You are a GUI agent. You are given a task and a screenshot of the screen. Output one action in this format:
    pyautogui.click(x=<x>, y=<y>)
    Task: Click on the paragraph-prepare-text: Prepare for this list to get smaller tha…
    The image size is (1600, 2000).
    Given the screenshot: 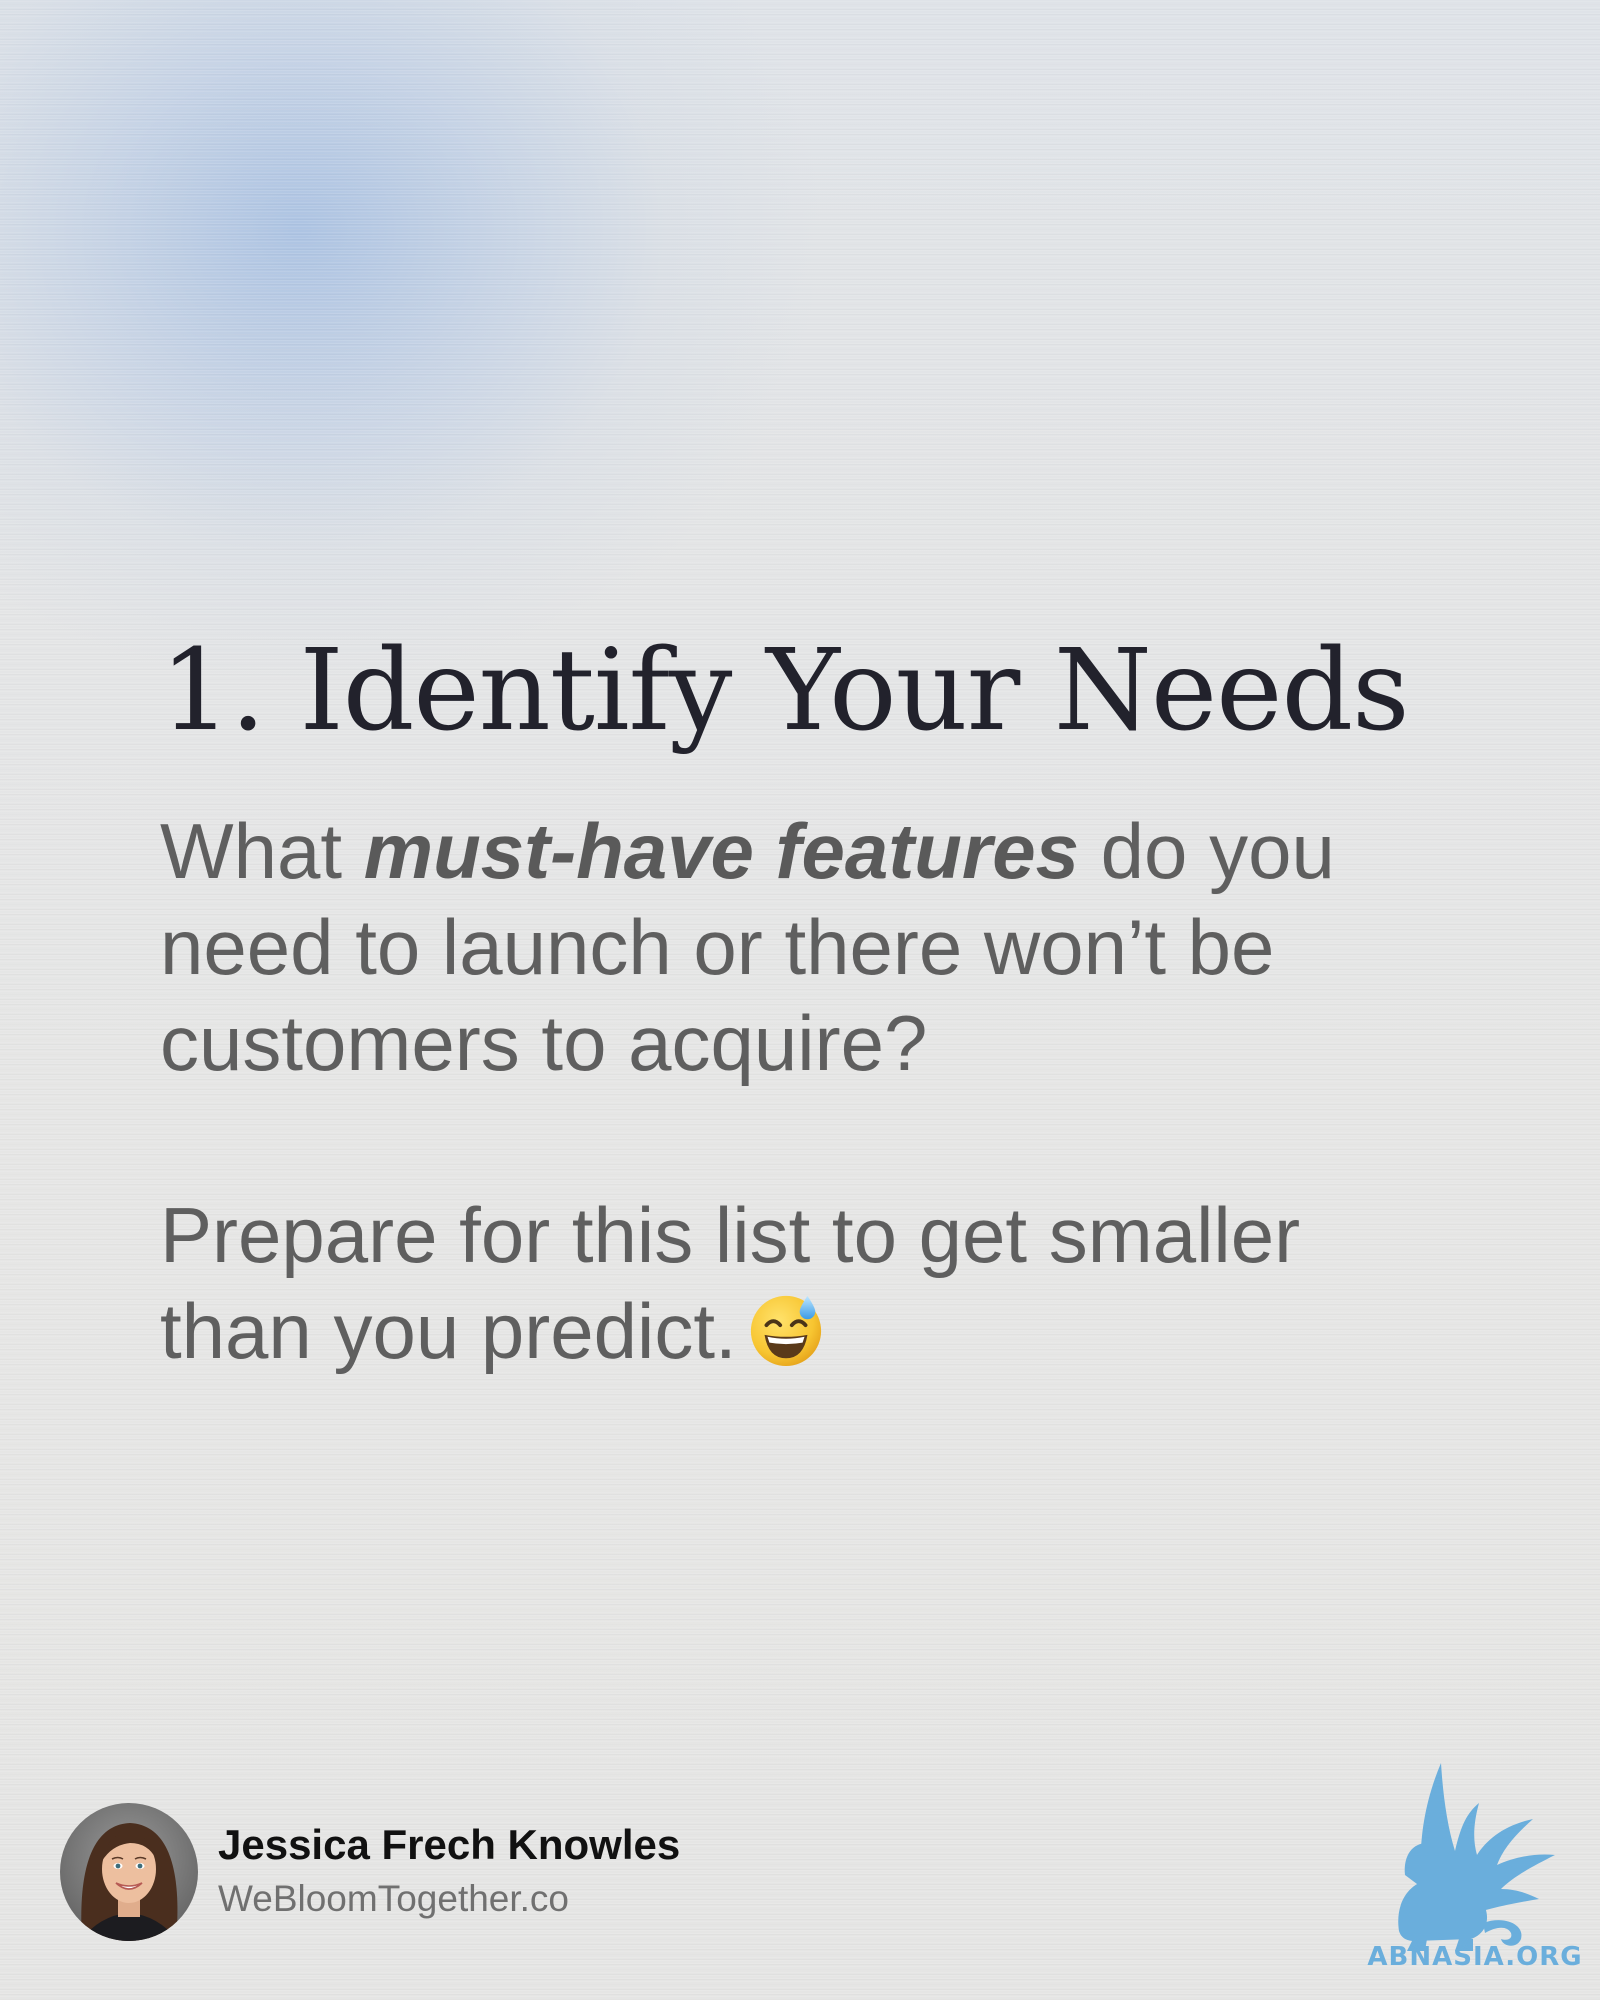 What is the action you would take?
    pyautogui.click(x=730, y=1283)
    